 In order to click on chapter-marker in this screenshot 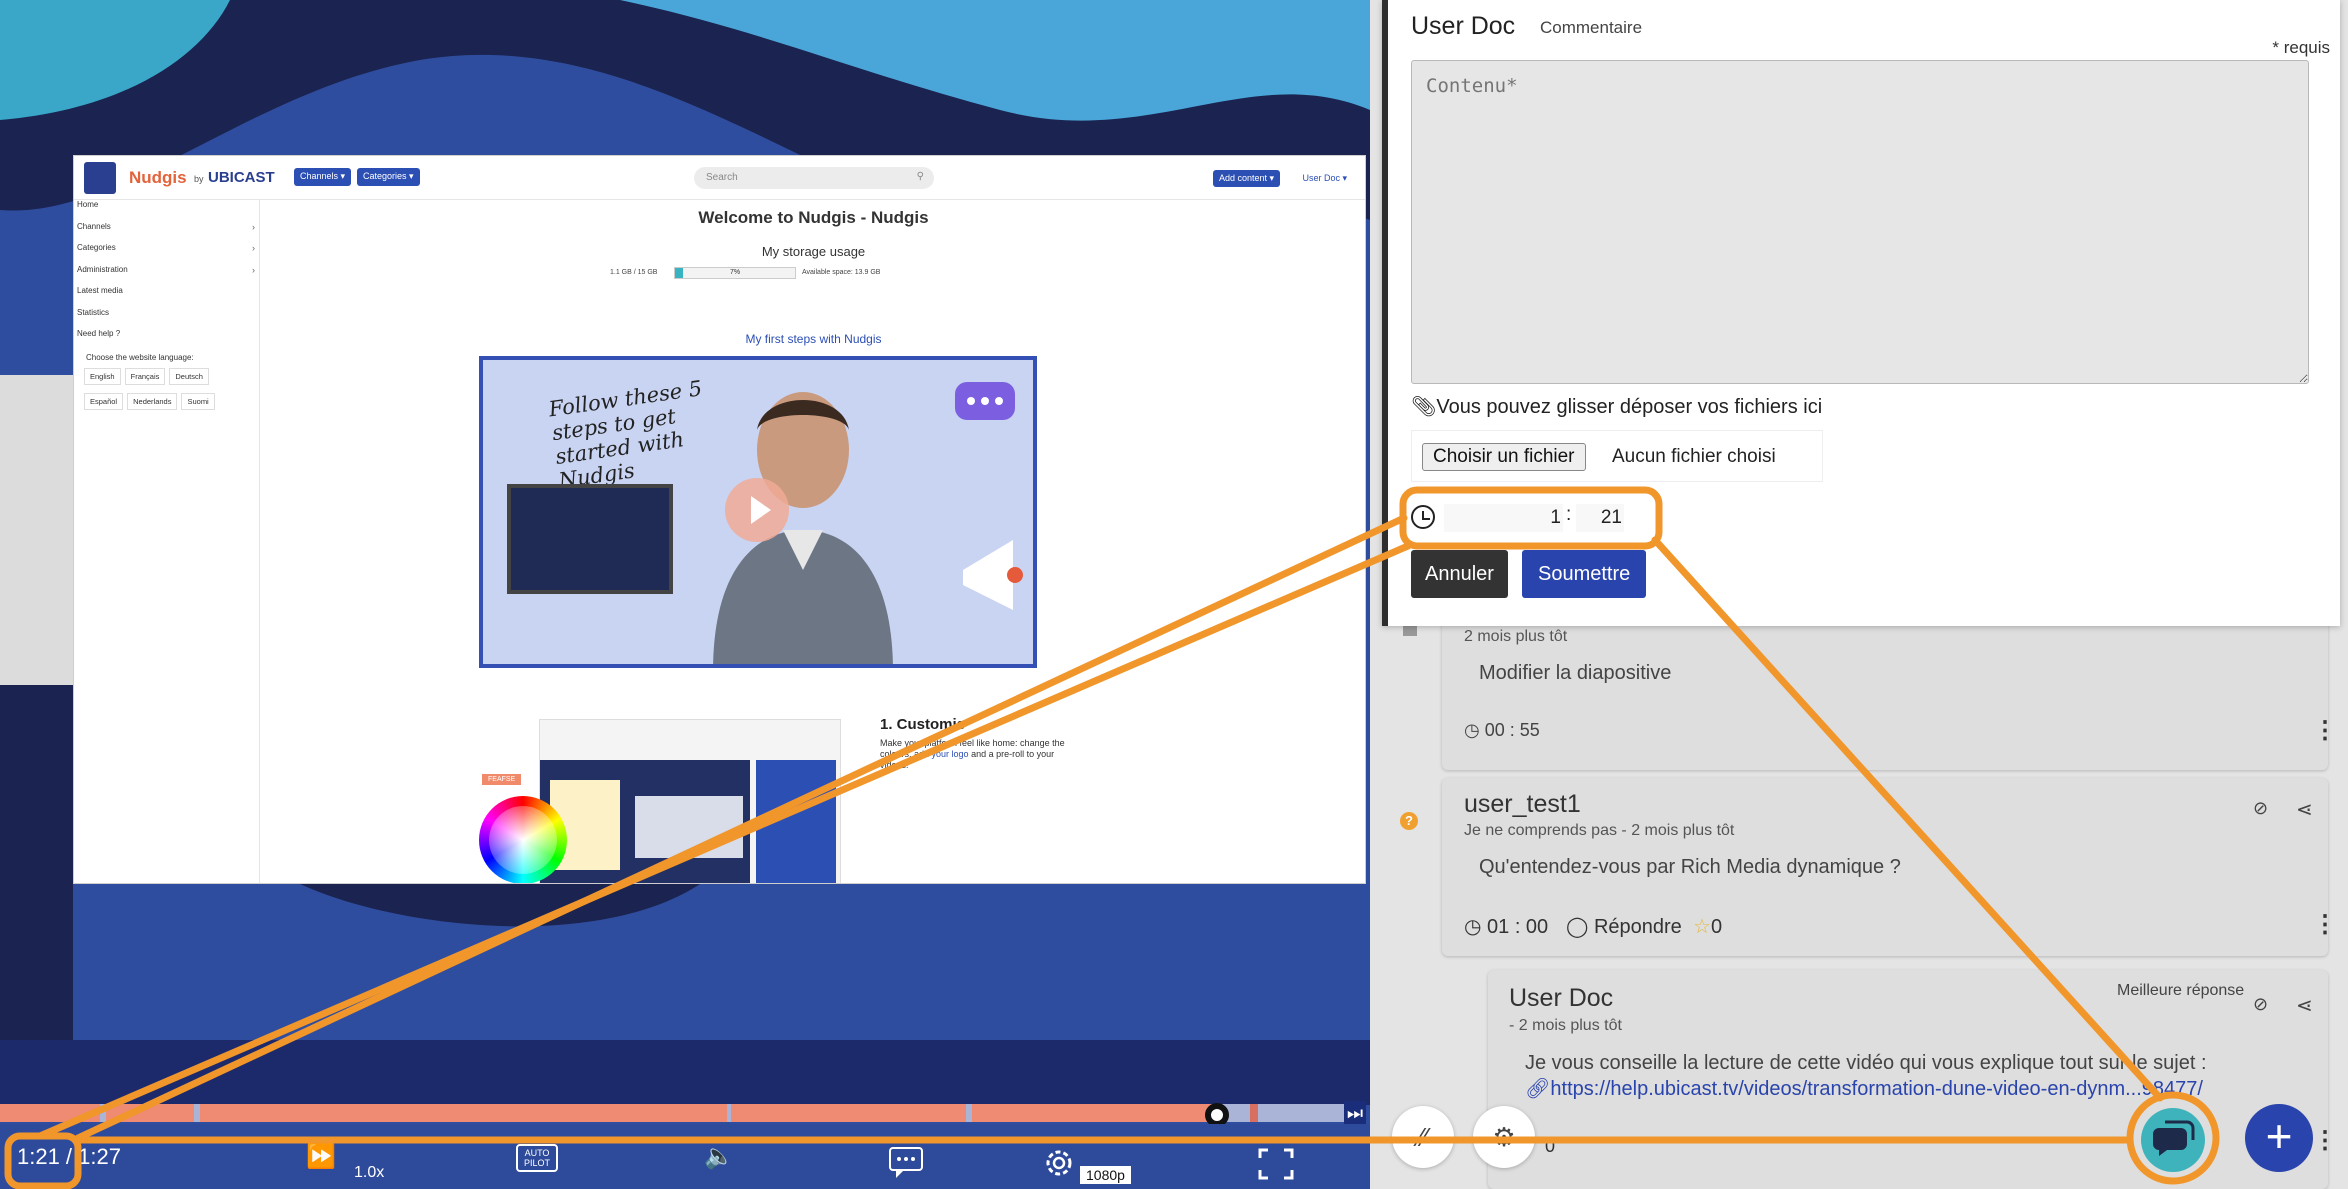, I will do `click(1254, 1113)`.